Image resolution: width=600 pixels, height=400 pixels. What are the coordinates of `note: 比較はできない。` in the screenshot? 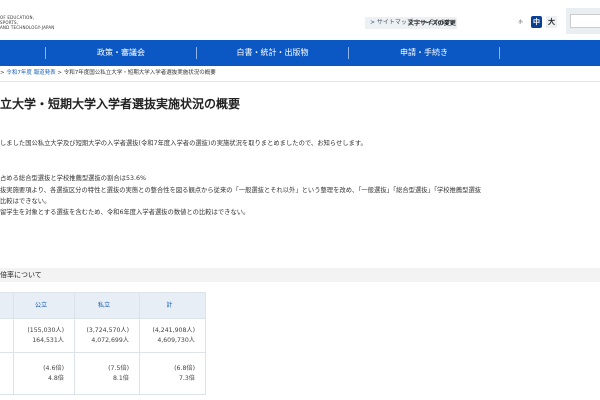 It's located at (25, 201).